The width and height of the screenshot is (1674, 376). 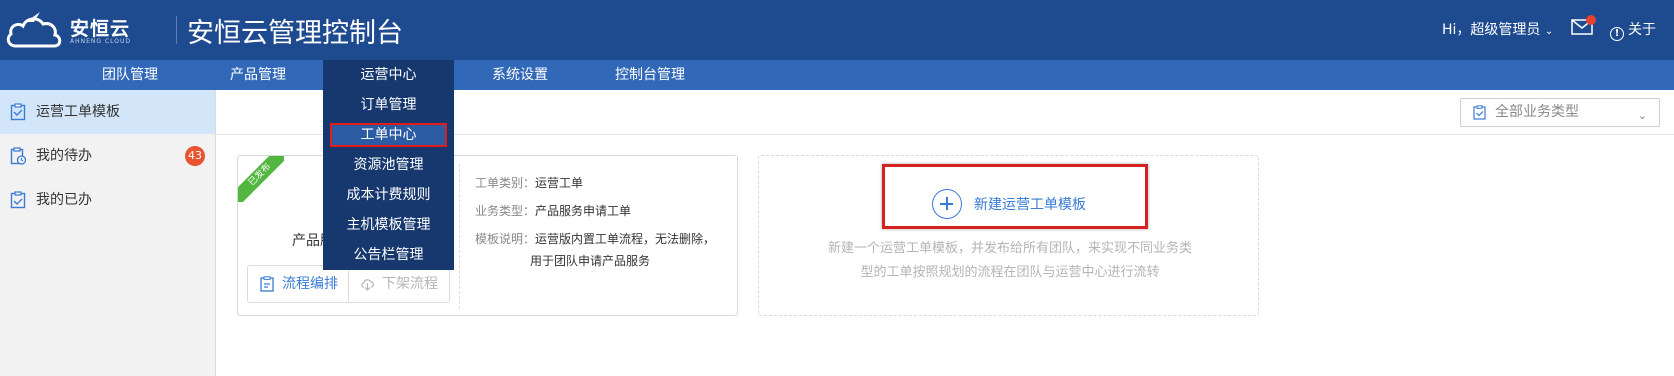 What do you see at coordinates (520, 75) in the screenshot?
I see `nav-item-system-settings: 系统设置` at bounding box center [520, 75].